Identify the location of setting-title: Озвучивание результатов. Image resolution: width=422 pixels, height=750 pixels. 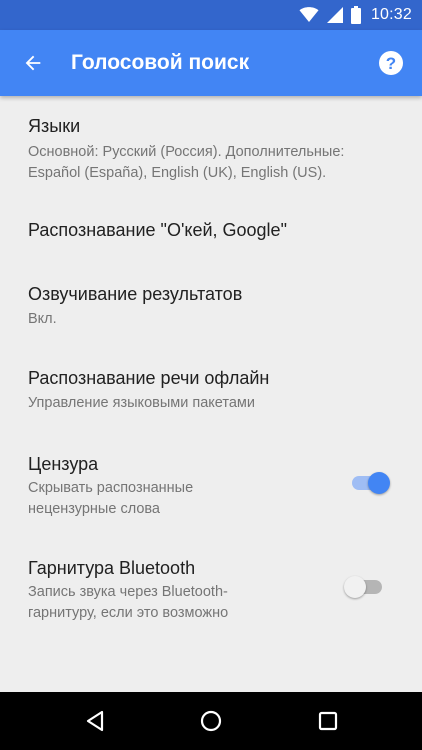
(135, 294).